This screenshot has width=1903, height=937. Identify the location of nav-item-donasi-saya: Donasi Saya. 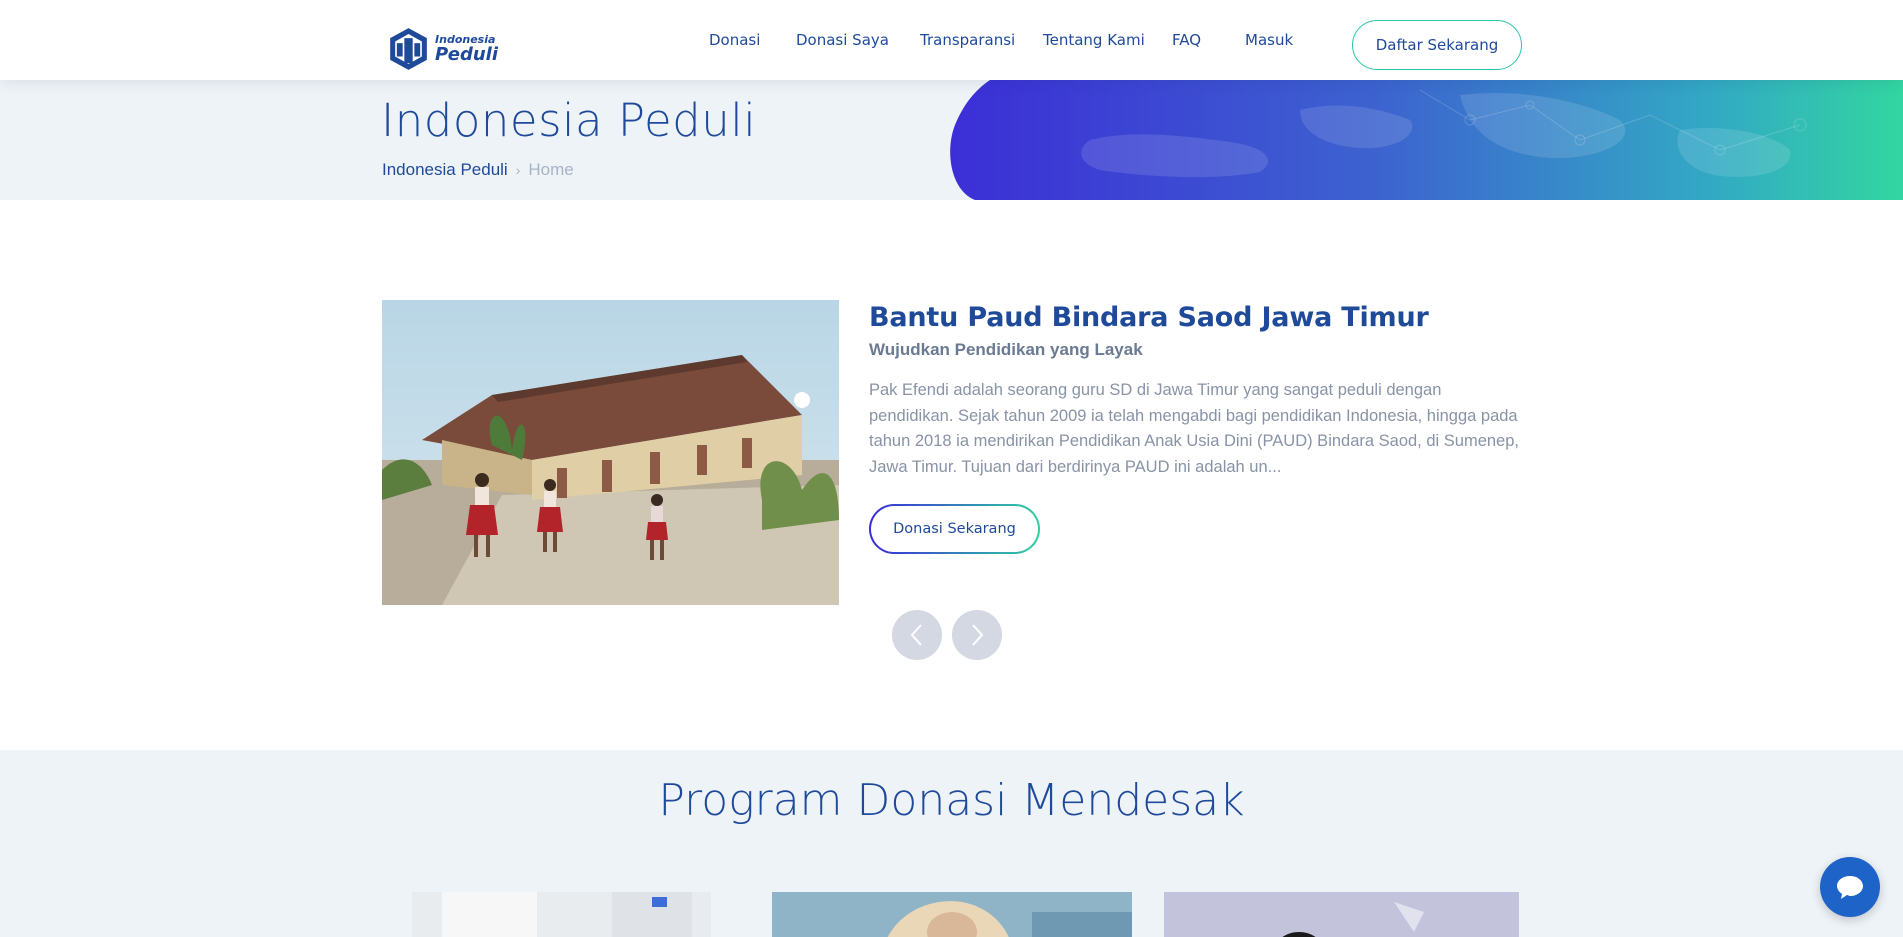
(842, 40).